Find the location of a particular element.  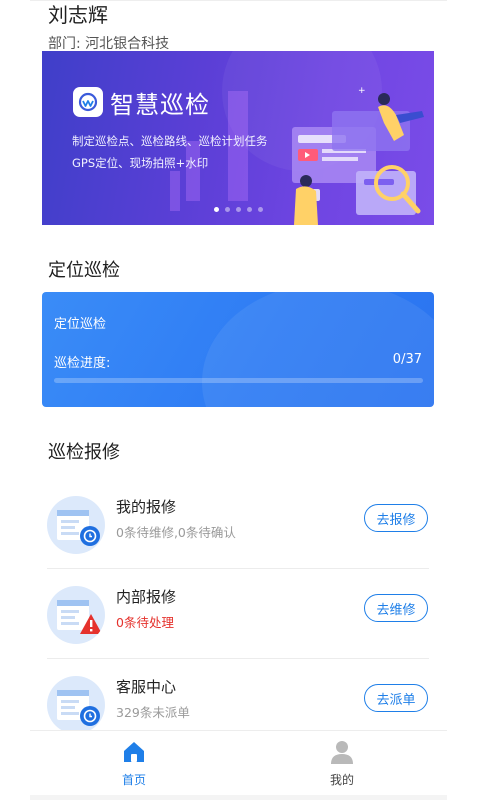

user-department: 部门: 河北银合科技 is located at coordinates (109, 44).